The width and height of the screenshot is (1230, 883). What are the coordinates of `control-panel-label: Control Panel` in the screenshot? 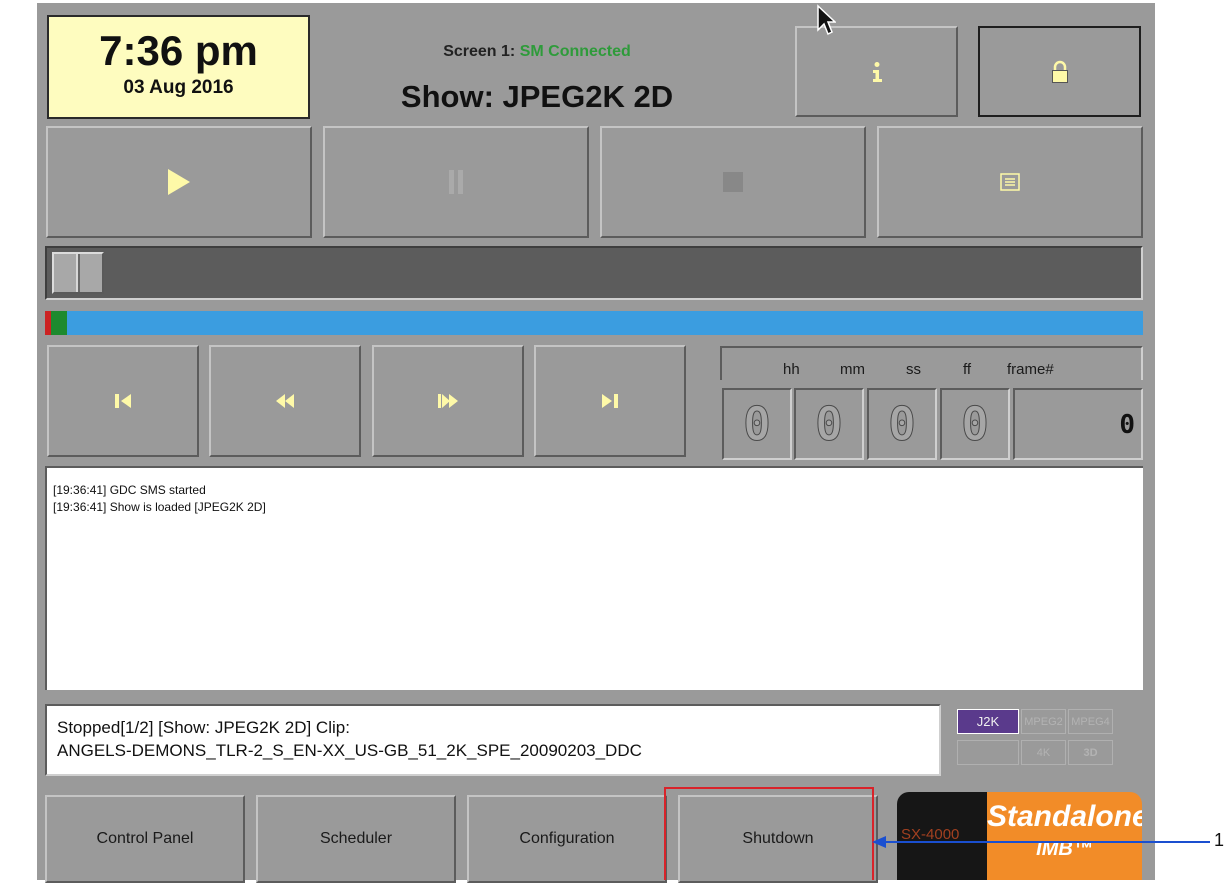 It's located at (145, 838).